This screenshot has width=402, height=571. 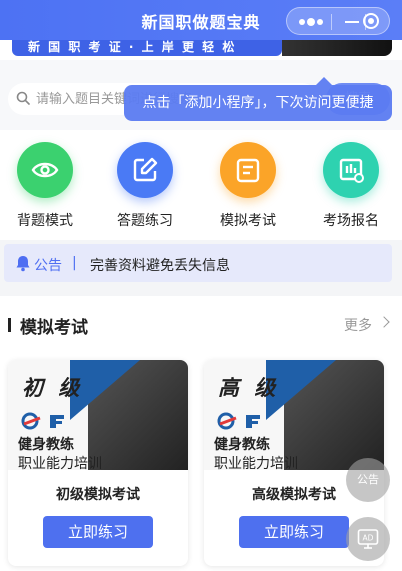 I want to click on tip-arrow, so click(x=324, y=81).